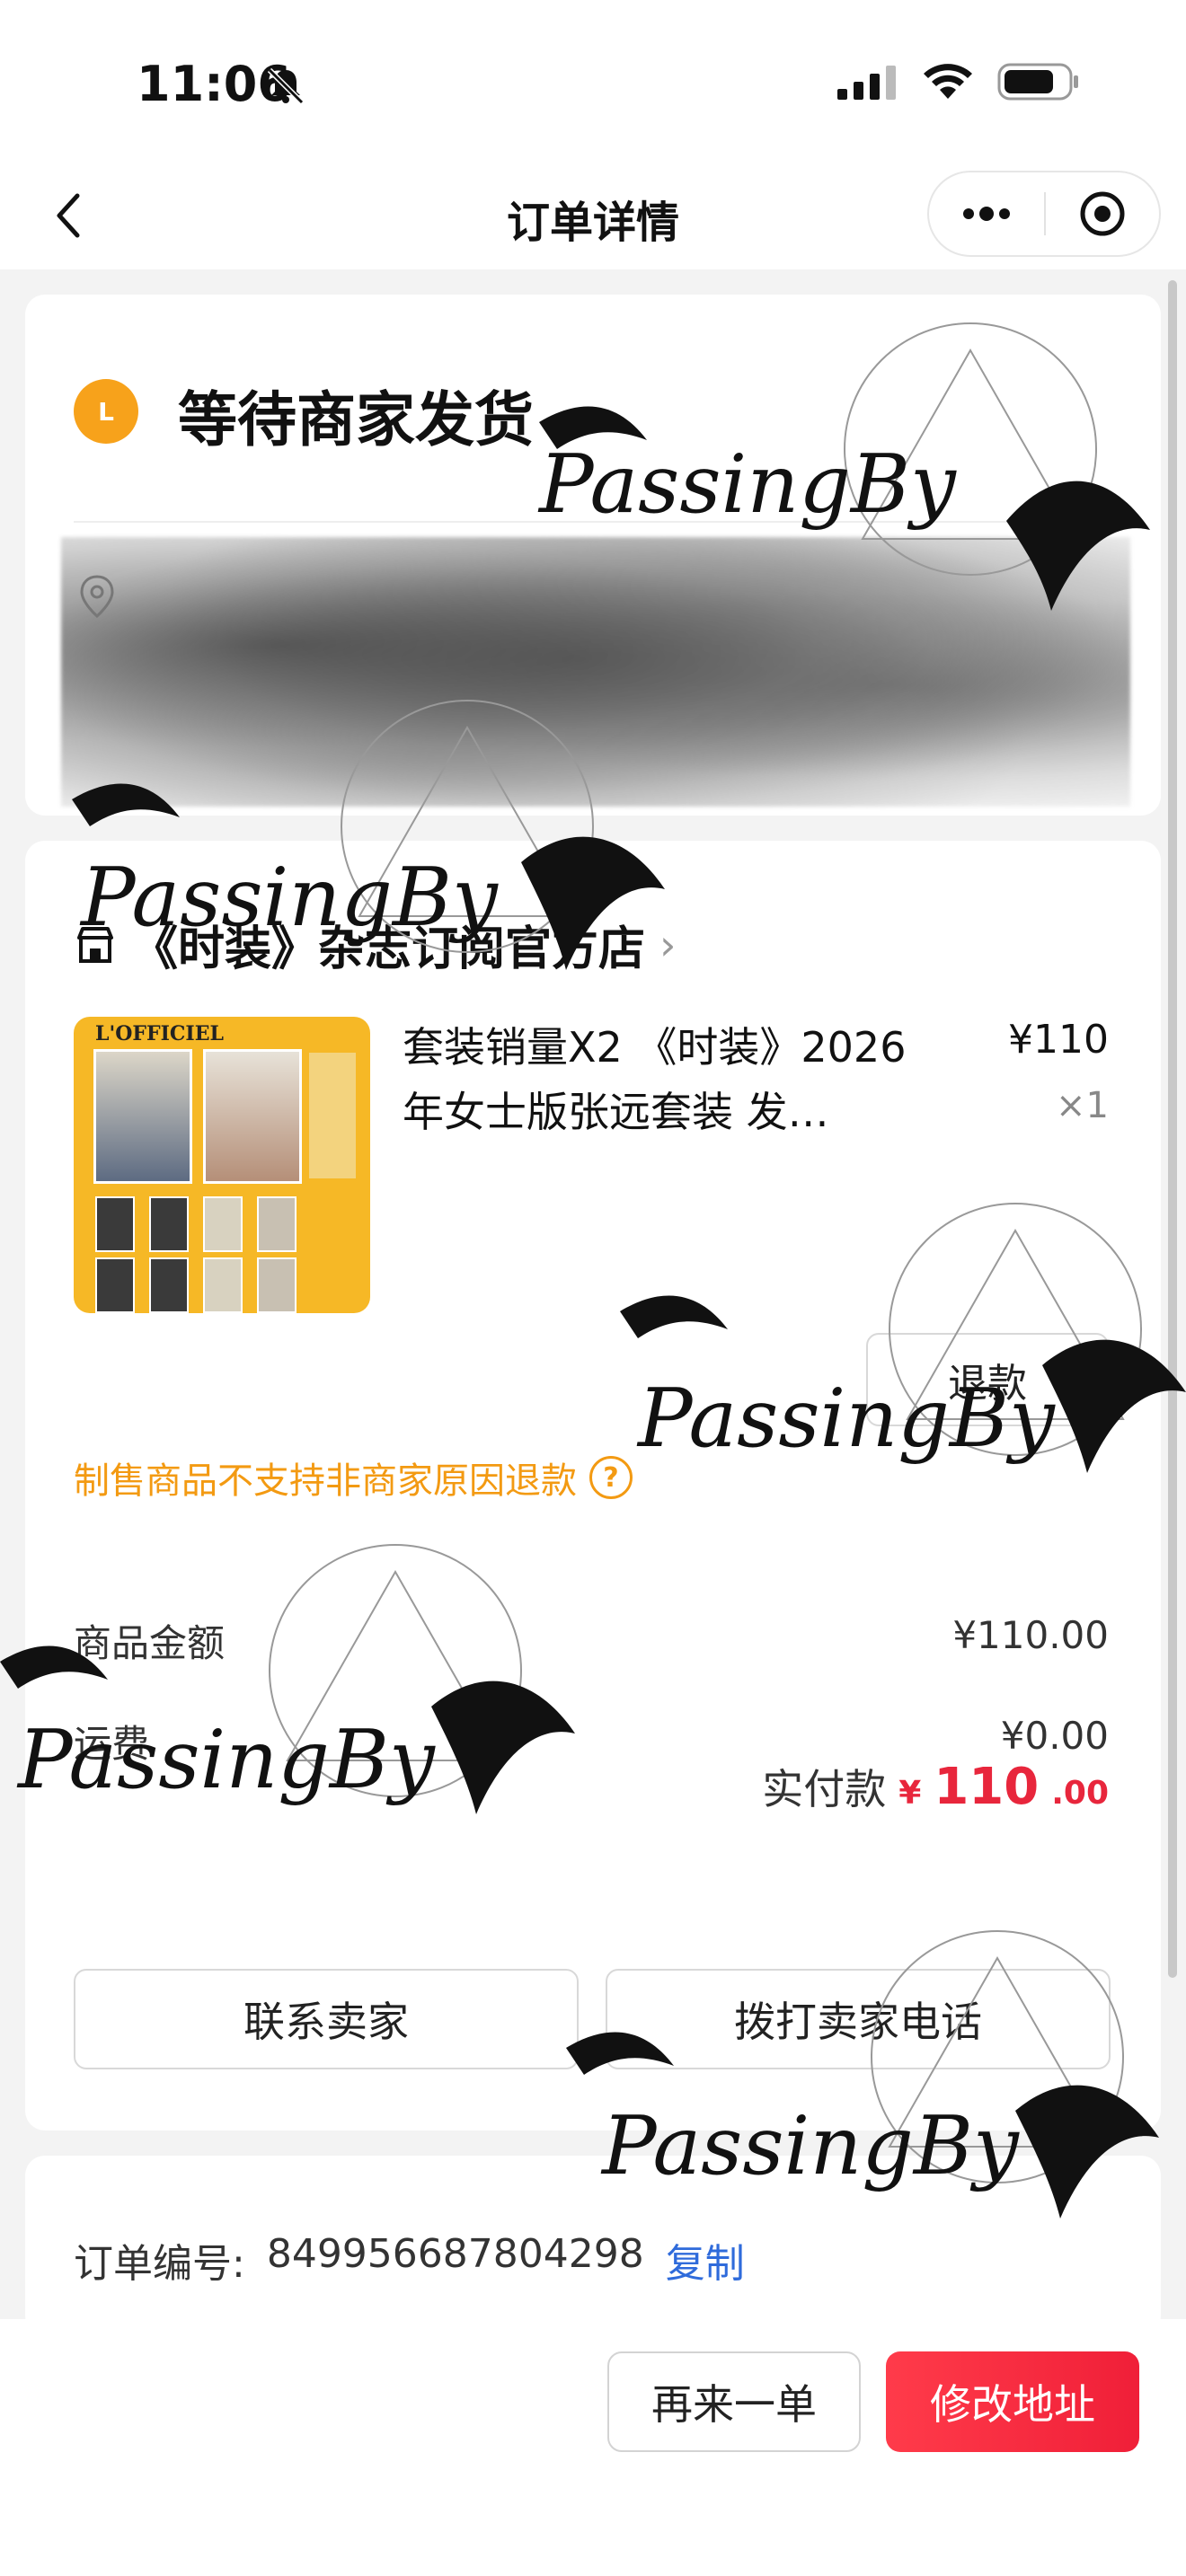 This screenshot has width=1186, height=2576. I want to click on redacted-address, so click(595, 672).